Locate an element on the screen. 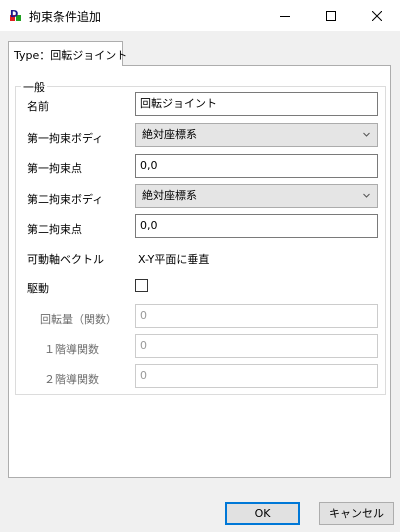  deriv2-input: 0 is located at coordinates (256, 376).